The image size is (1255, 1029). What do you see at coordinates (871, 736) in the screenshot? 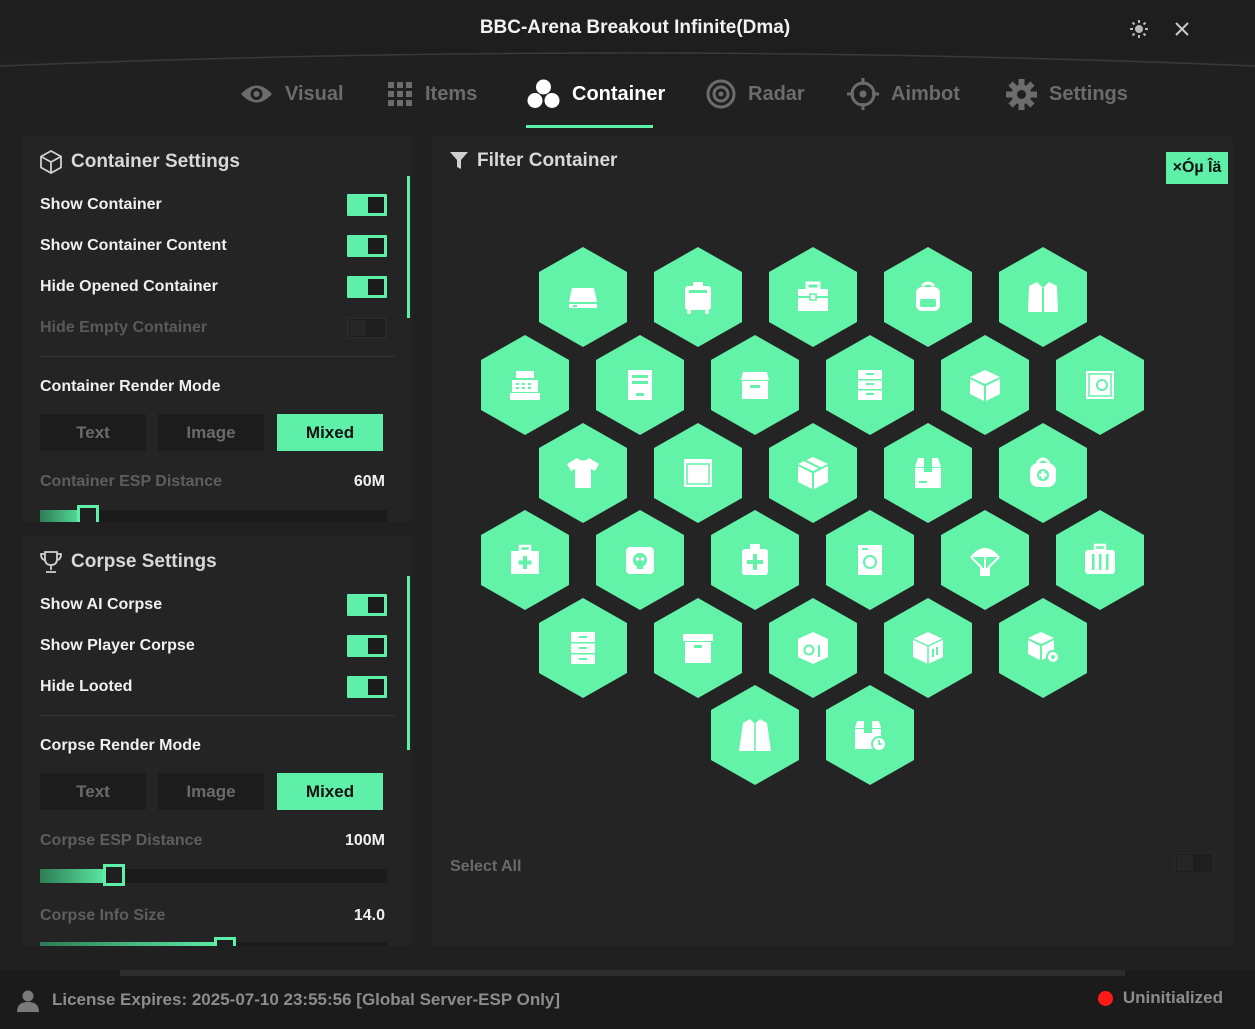
I see `timed-box-icon` at bounding box center [871, 736].